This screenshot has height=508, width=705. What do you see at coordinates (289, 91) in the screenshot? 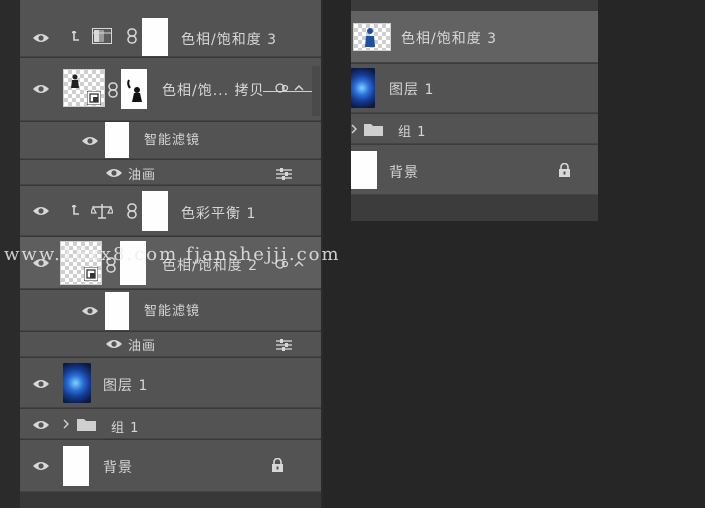
I see `name-underline` at bounding box center [289, 91].